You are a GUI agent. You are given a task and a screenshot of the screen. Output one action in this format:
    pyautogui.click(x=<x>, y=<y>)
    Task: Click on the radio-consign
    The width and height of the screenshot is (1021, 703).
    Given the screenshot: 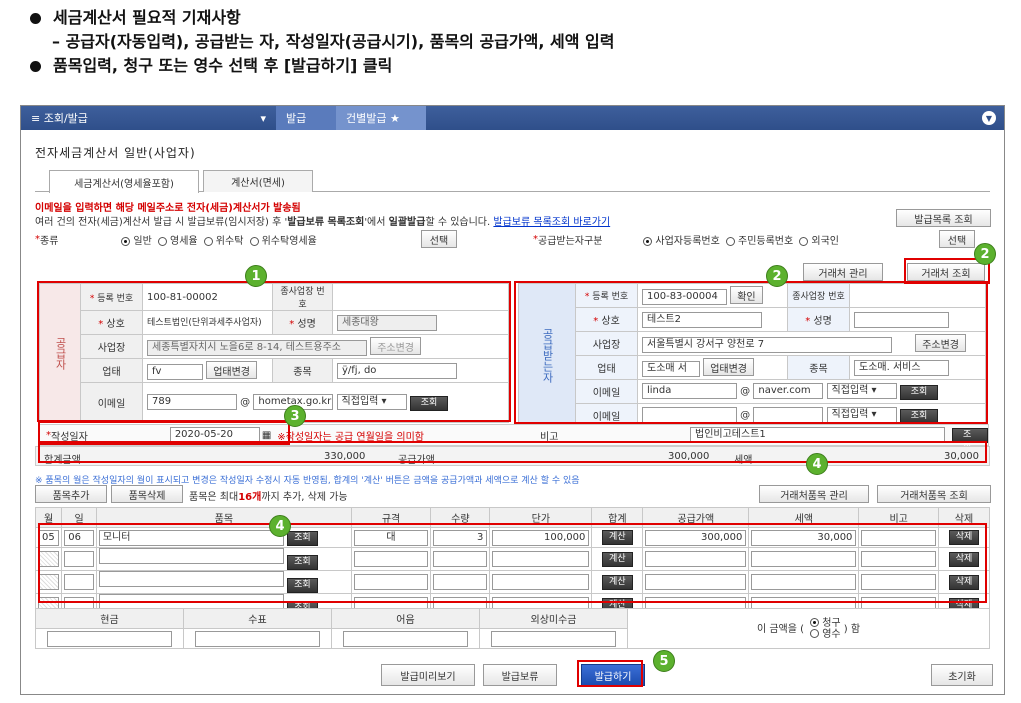 What is the action you would take?
    pyautogui.click(x=208, y=241)
    